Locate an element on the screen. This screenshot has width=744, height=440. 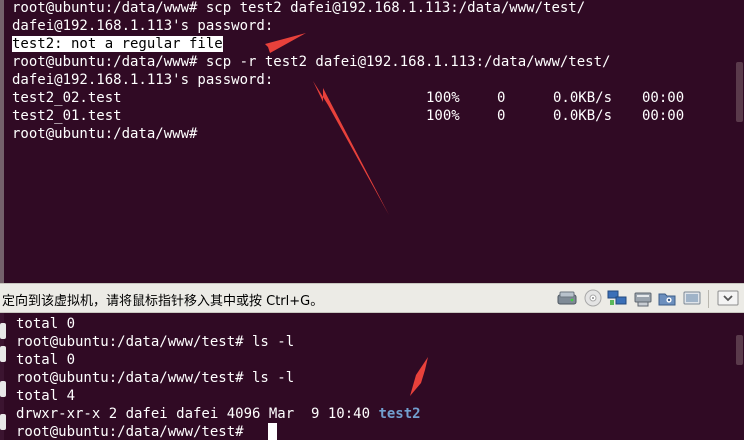
shared-folders-icon is located at coordinates (667, 298).